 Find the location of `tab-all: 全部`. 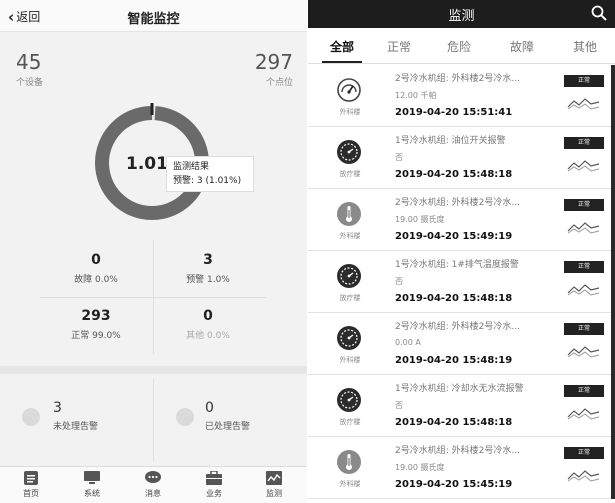

tab-all: 全部 is located at coordinates (342, 46).